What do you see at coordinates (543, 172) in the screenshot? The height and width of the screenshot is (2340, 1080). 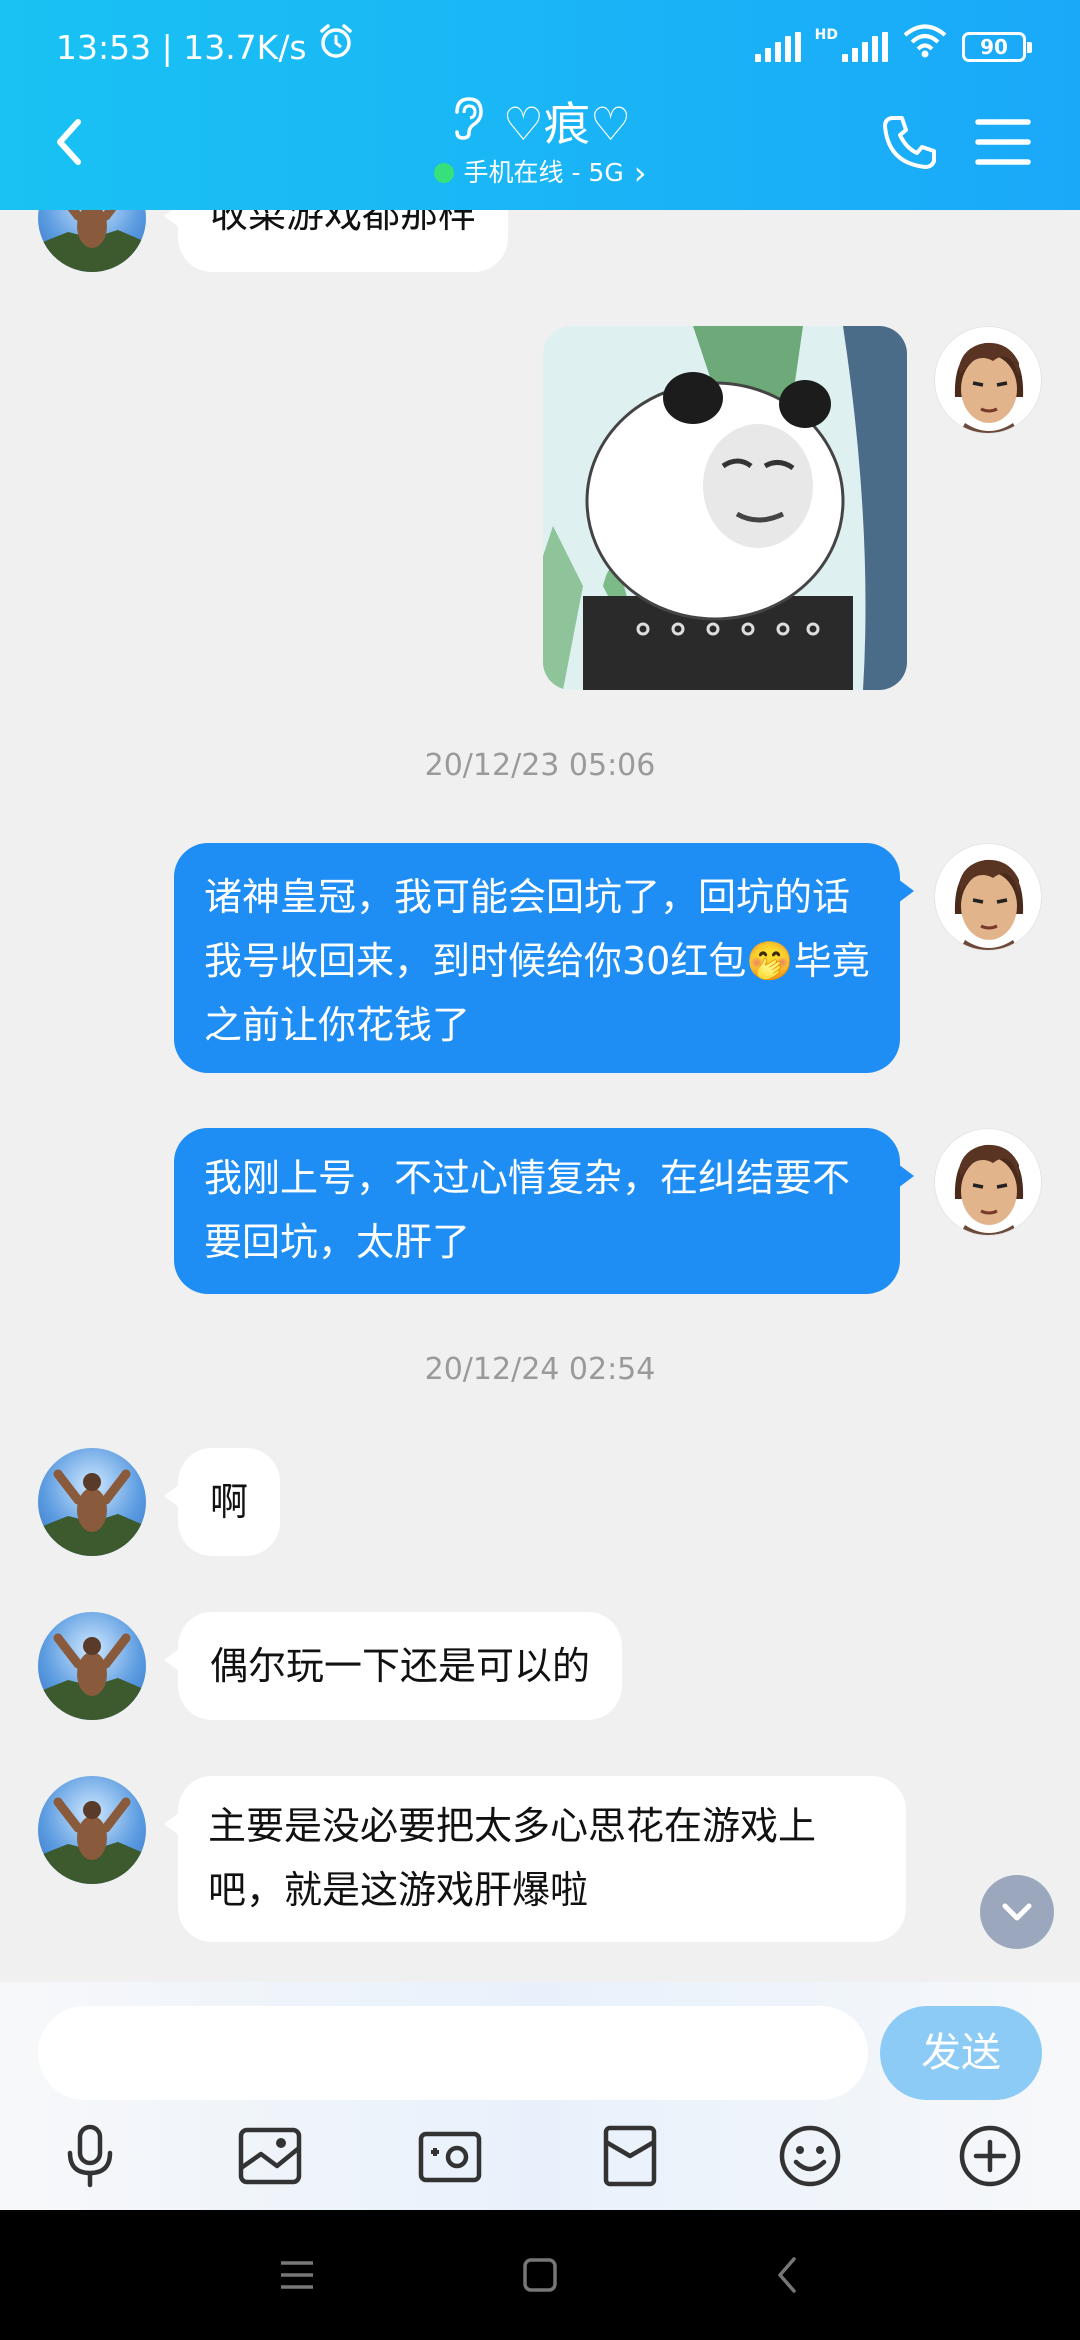 I see `online-status-text: 手机在线 - 5G` at bounding box center [543, 172].